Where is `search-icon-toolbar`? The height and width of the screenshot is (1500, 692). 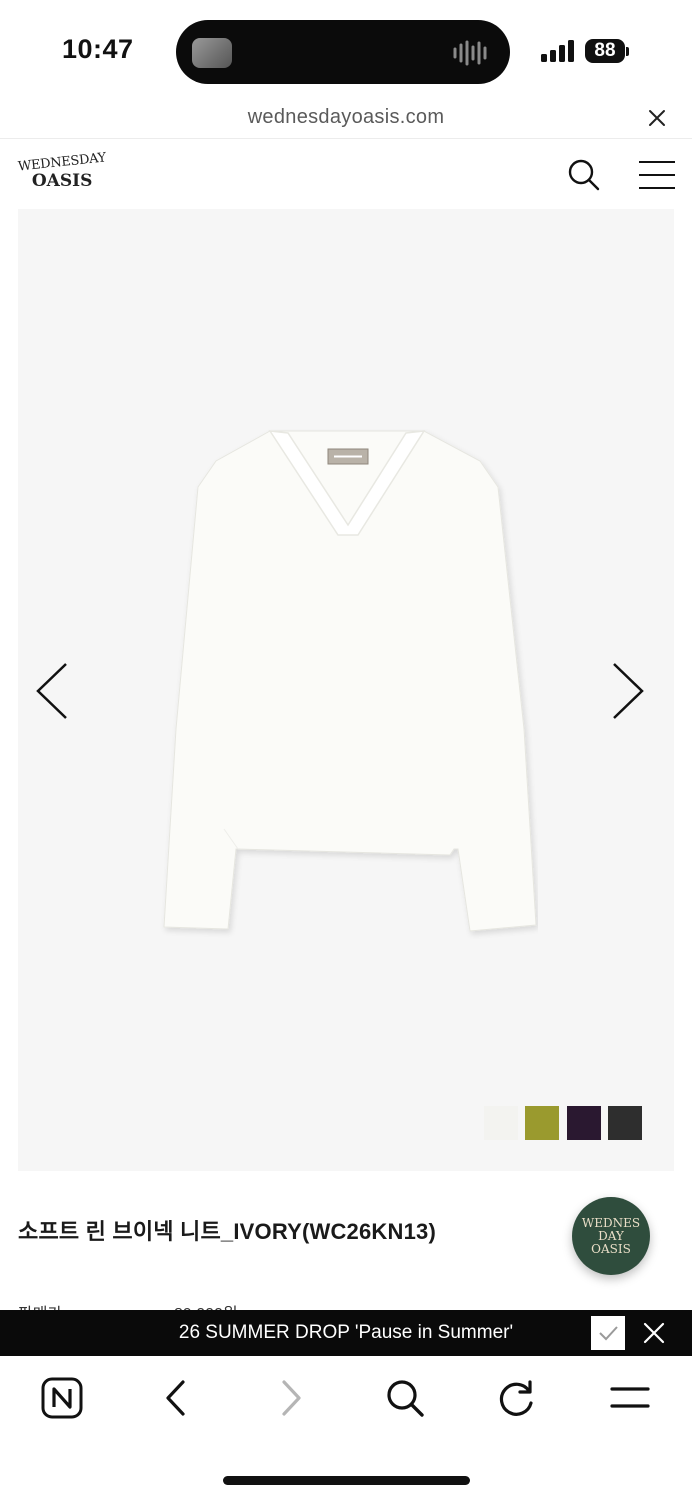
search-icon-toolbar is located at coordinates (405, 1398).